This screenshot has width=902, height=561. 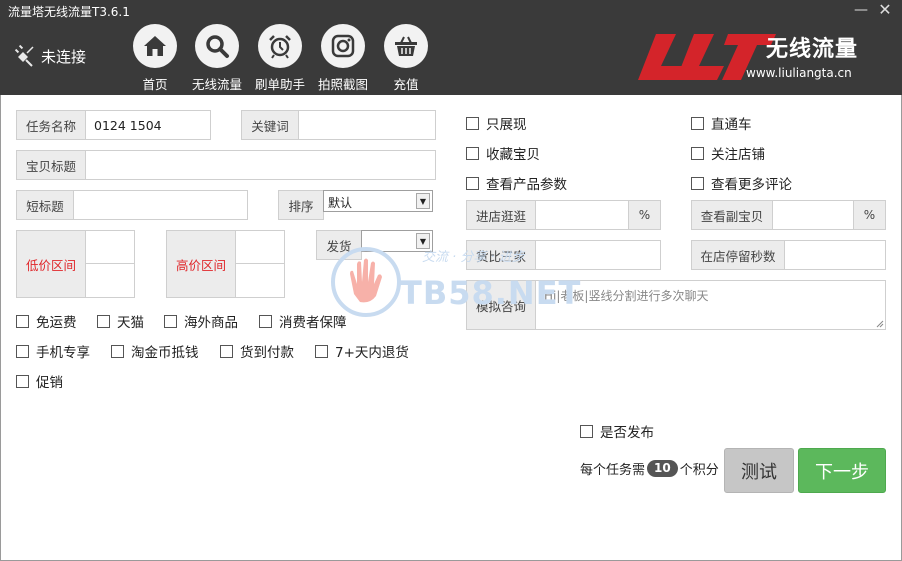 What do you see at coordinates (279, 84) in the screenshot?
I see `nav-order-assistant-label: 刷单助手` at bounding box center [279, 84].